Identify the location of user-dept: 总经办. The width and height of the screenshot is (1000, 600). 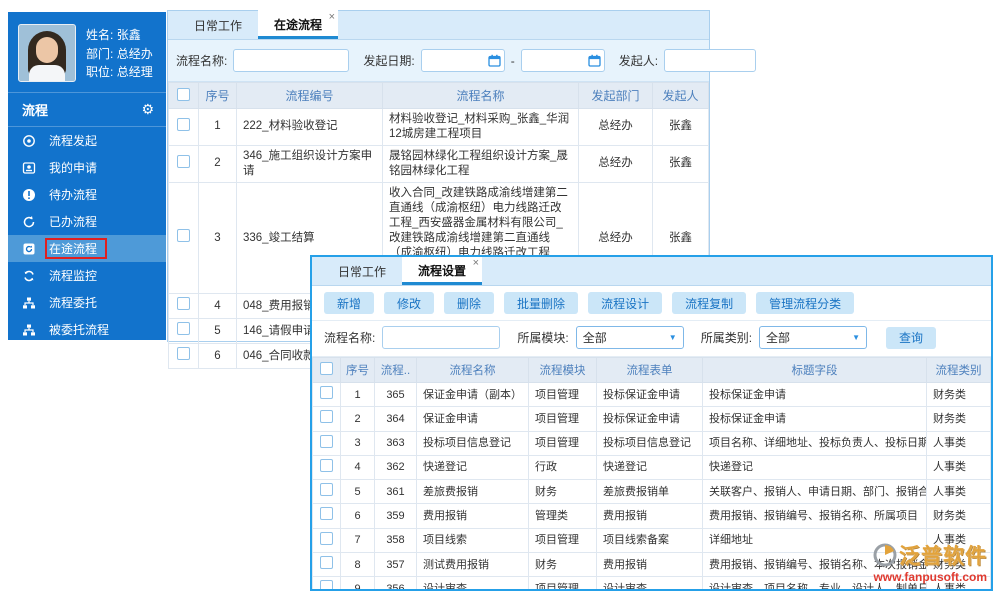
(134, 53).